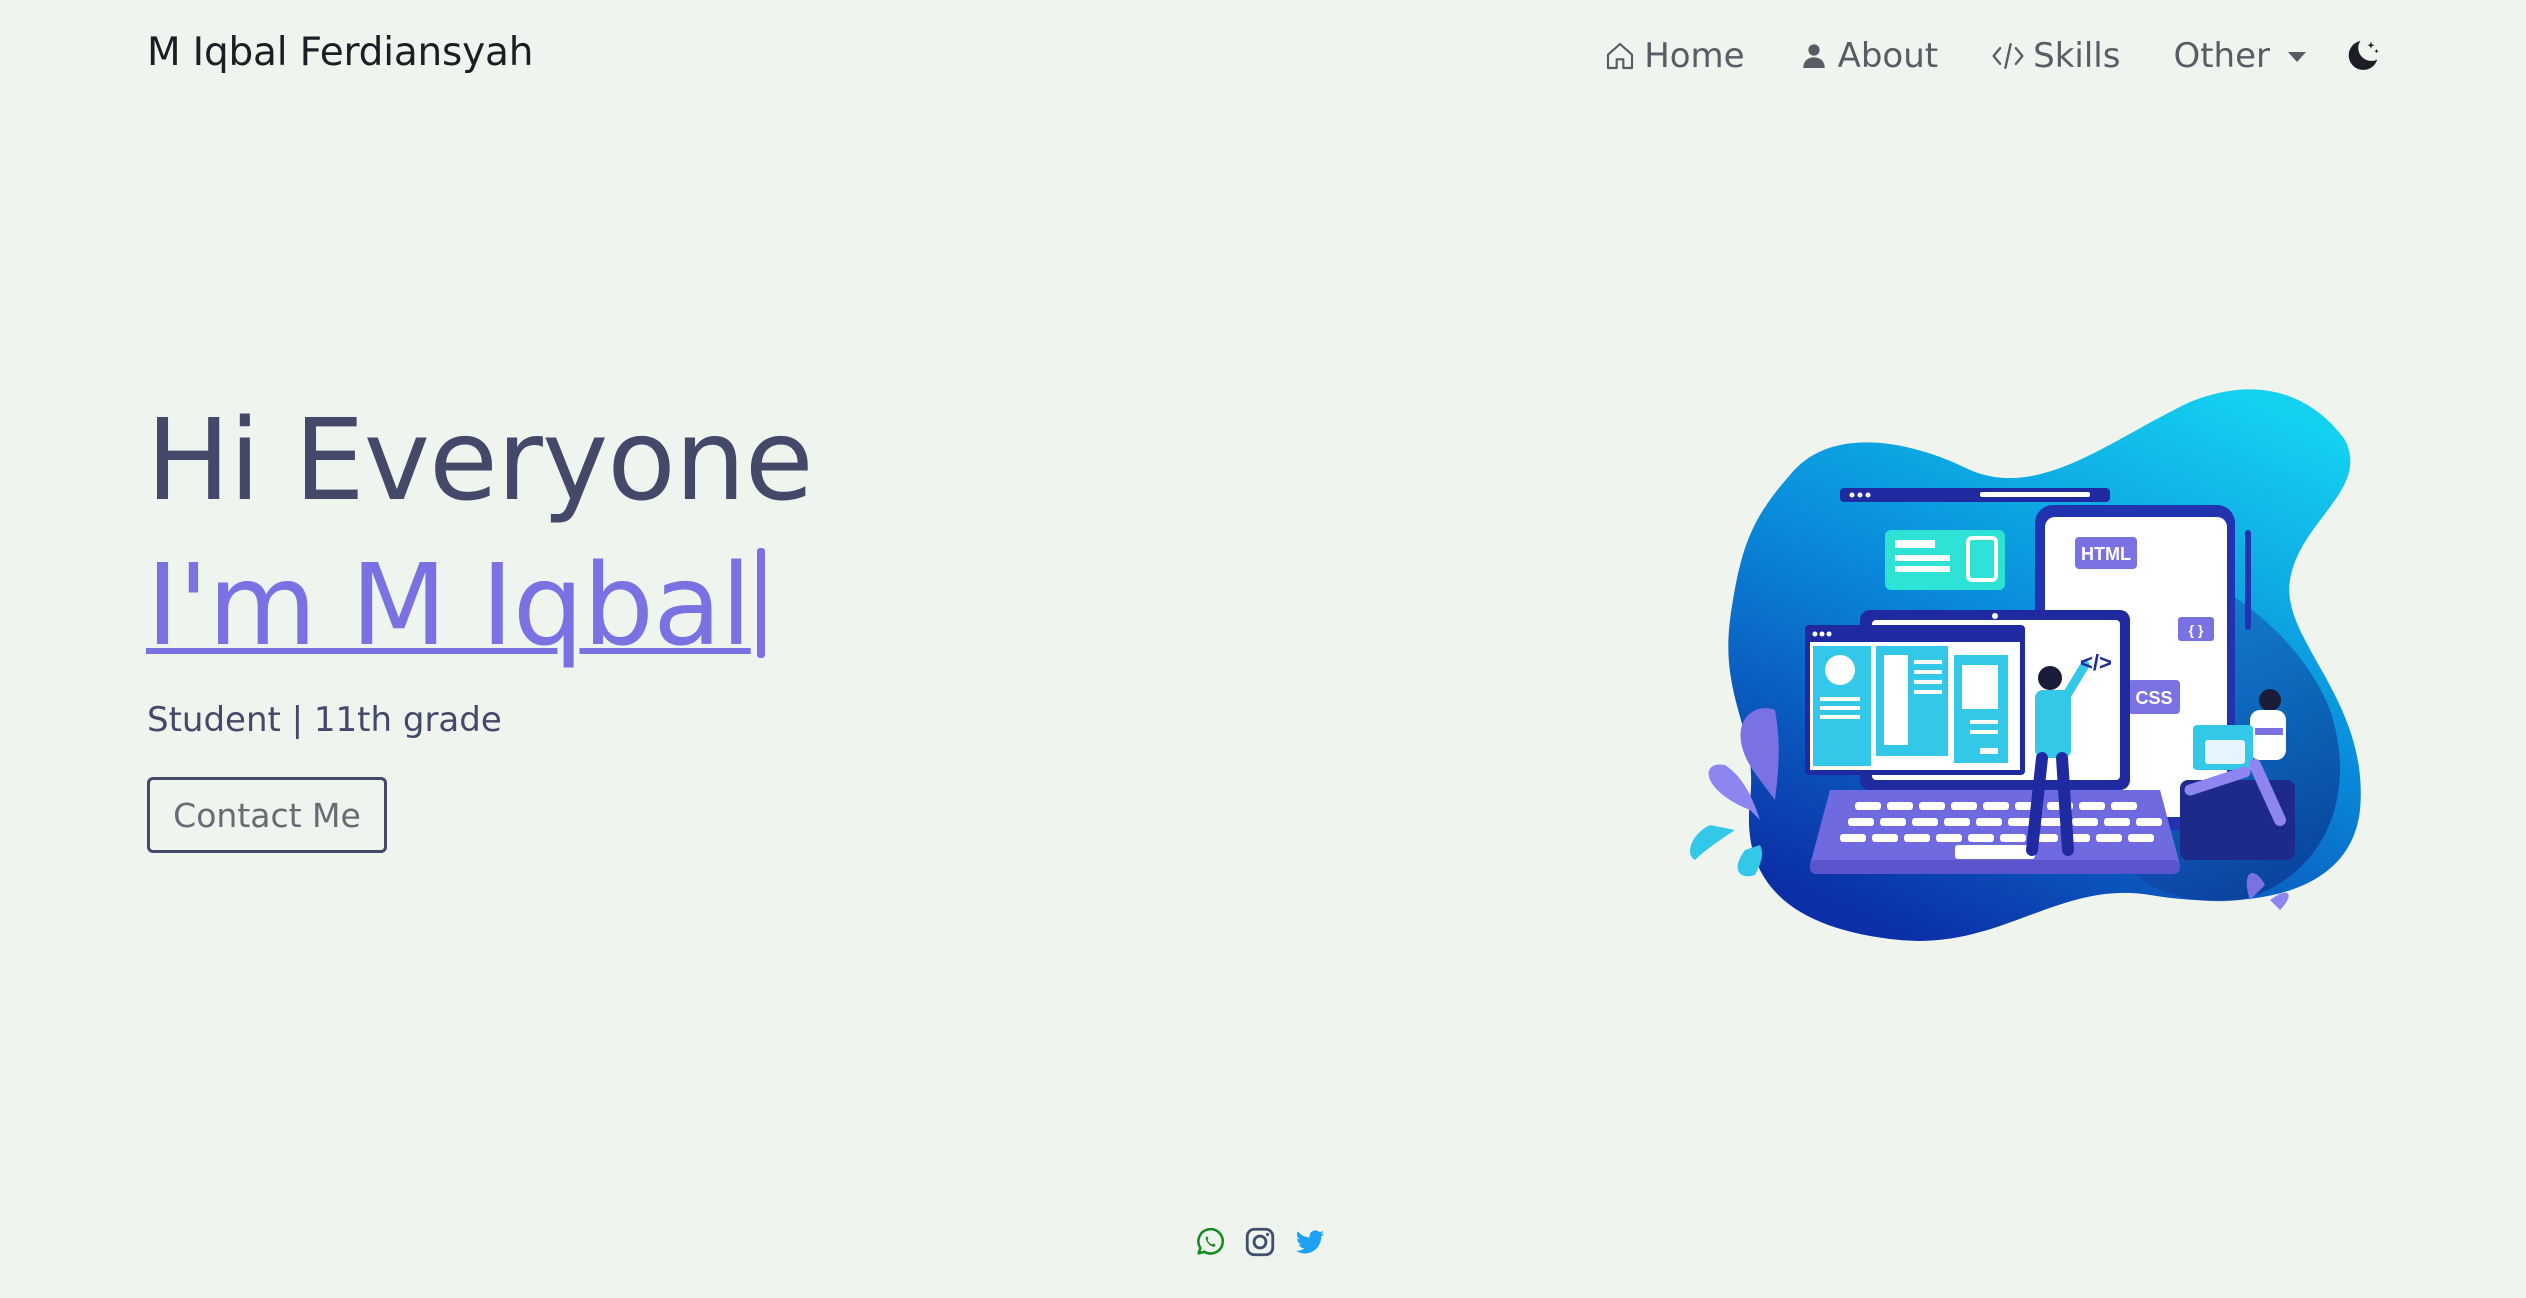 The height and width of the screenshot is (1298, 2526). I want to click on contact-me-button: Contact Me, so click(267, 815).